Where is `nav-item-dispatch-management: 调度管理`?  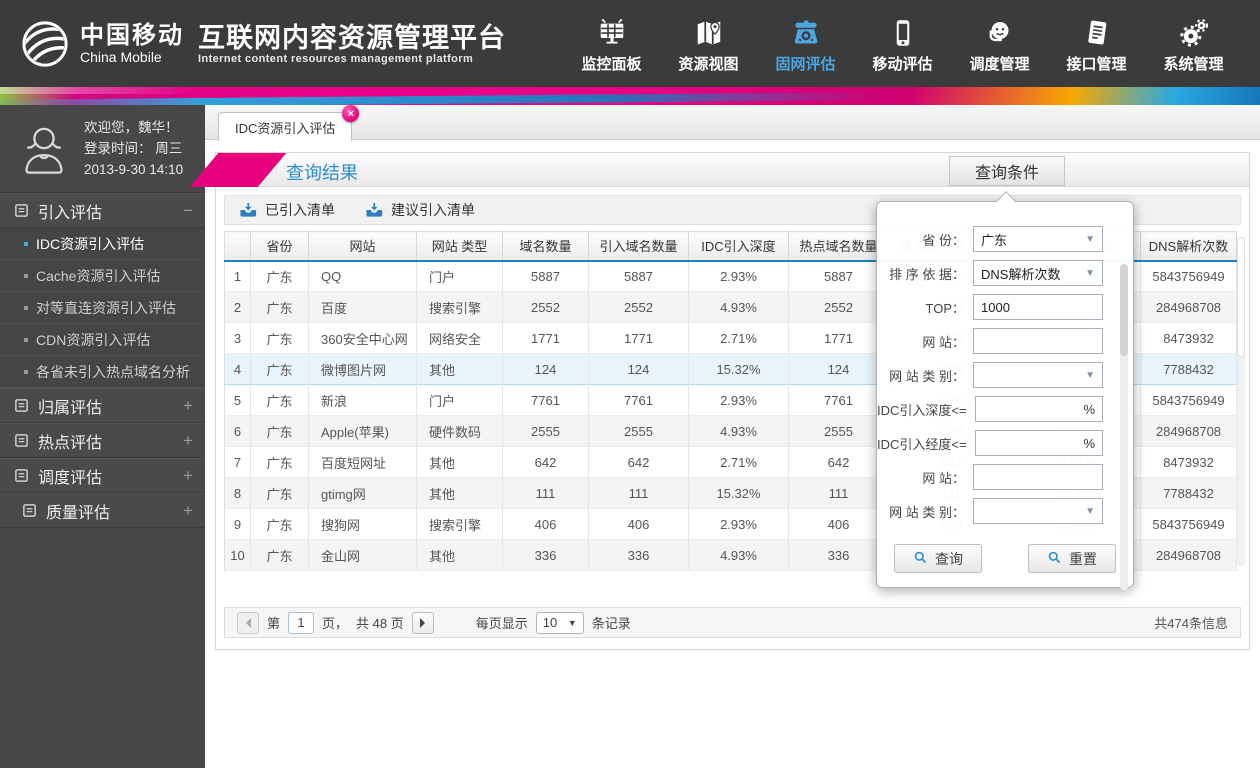 nav-item-dispatch-management: 调度管理 is located at coordinates (999, 43).